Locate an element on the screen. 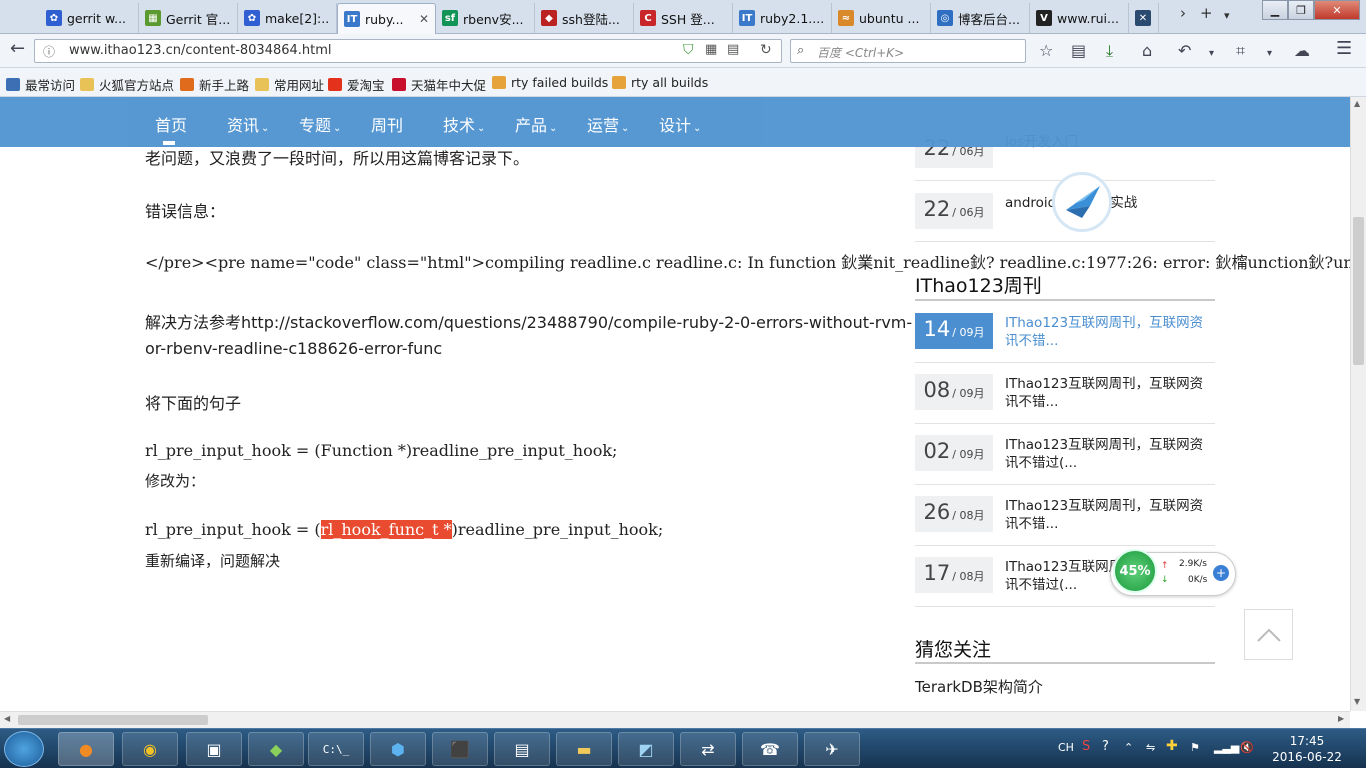  horizontal-scrollbar: ◀ ▶ is located at coordinates (675, 719).